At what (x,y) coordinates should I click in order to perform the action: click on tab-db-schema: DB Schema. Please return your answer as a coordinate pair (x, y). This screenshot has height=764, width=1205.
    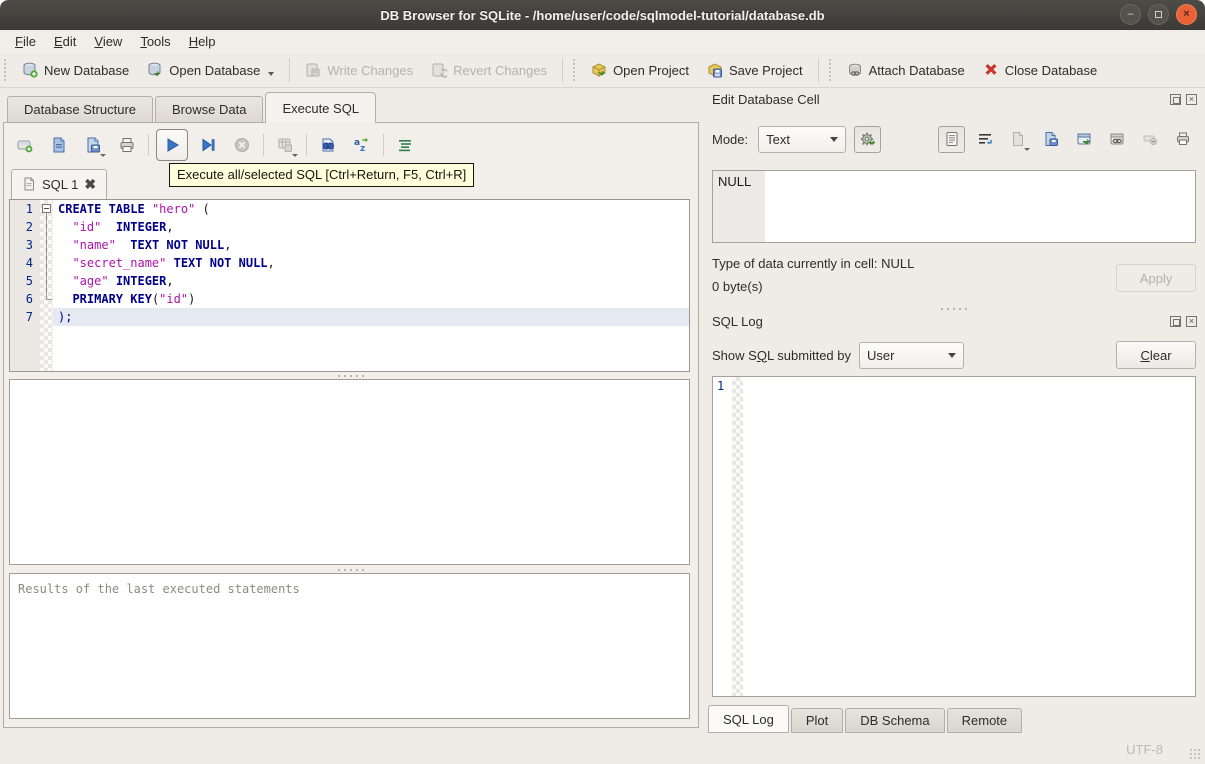
    Looking at the image, I should click on (895, 720).